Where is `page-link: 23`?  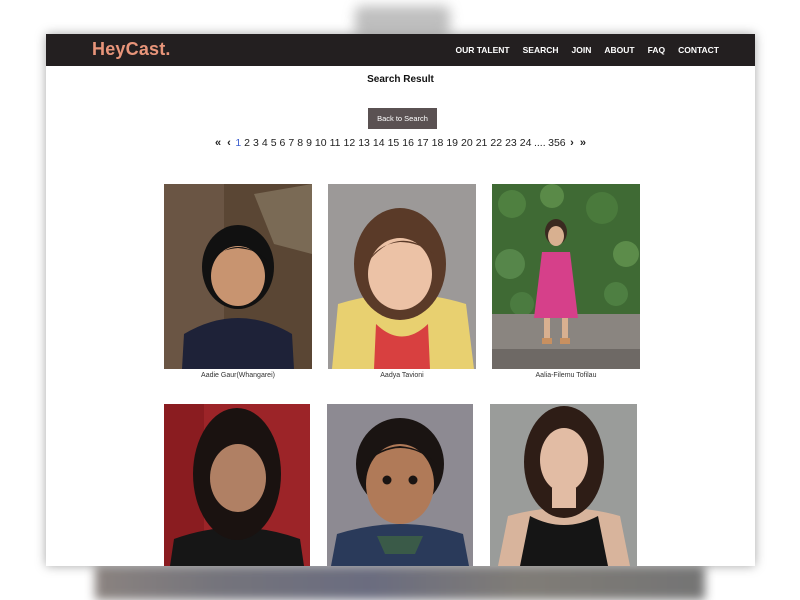 page-link: 23 is located at coordinates (511, 143).